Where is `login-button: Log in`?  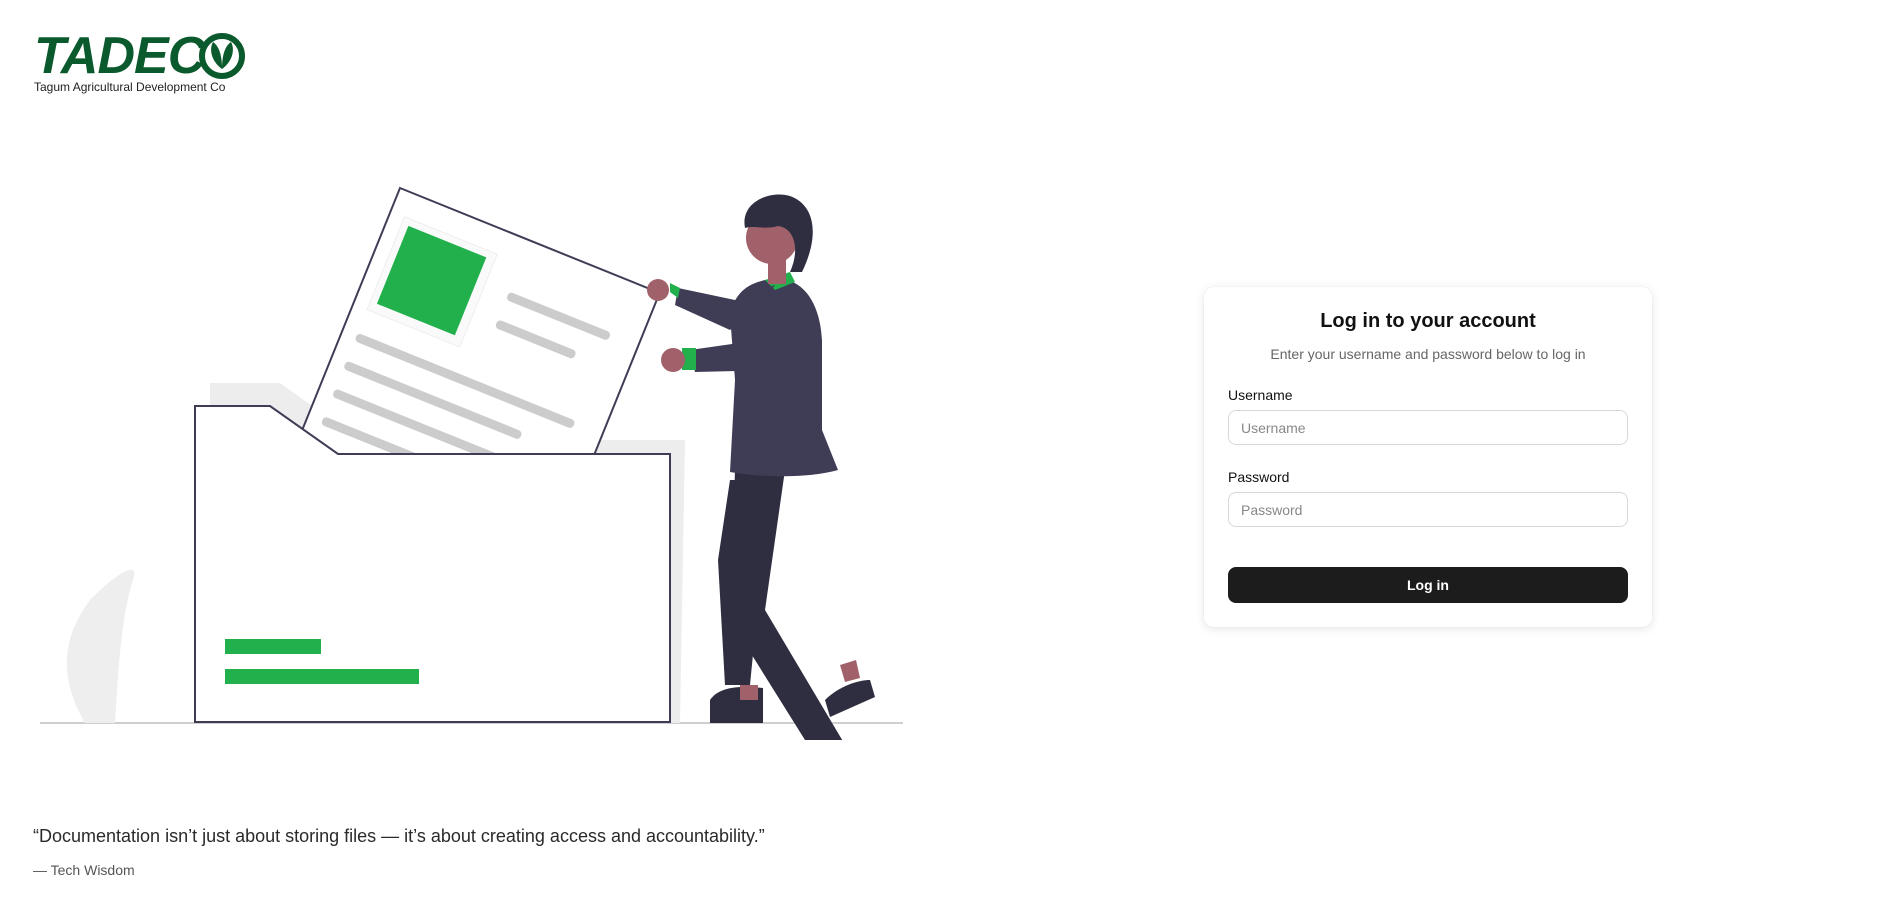
login-button: Log in is located at coordinates (1428, 585).